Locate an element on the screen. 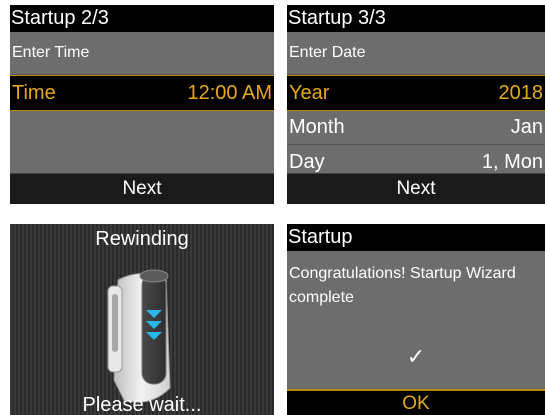  screen-title: Startup 2/3 is located at coordinates (142, 18).